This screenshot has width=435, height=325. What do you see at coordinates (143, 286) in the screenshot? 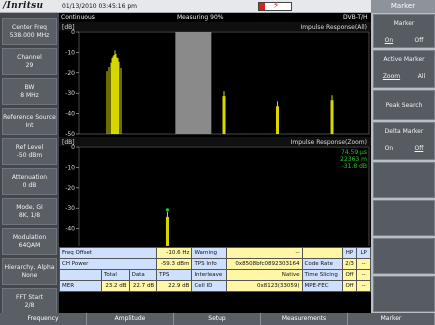
I see `table-value-cell: 22.7 dB` at bounding box center [143, 286].